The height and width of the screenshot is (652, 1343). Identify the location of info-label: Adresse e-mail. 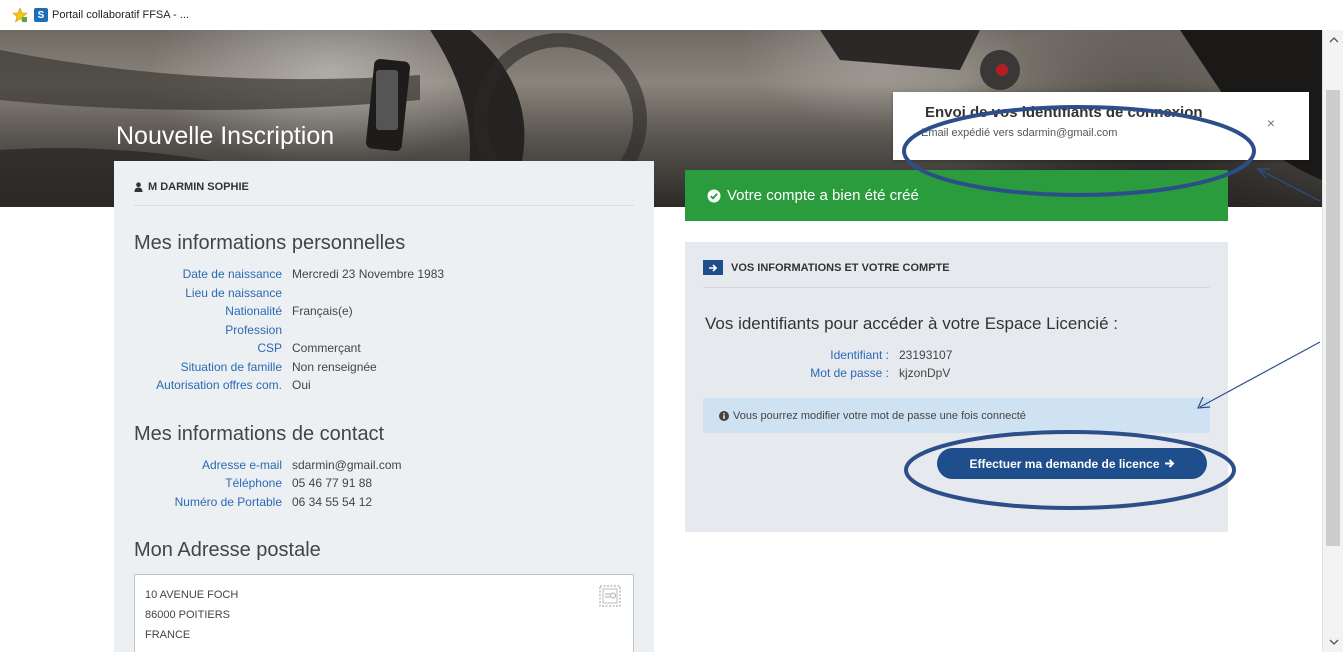
(241, 464).